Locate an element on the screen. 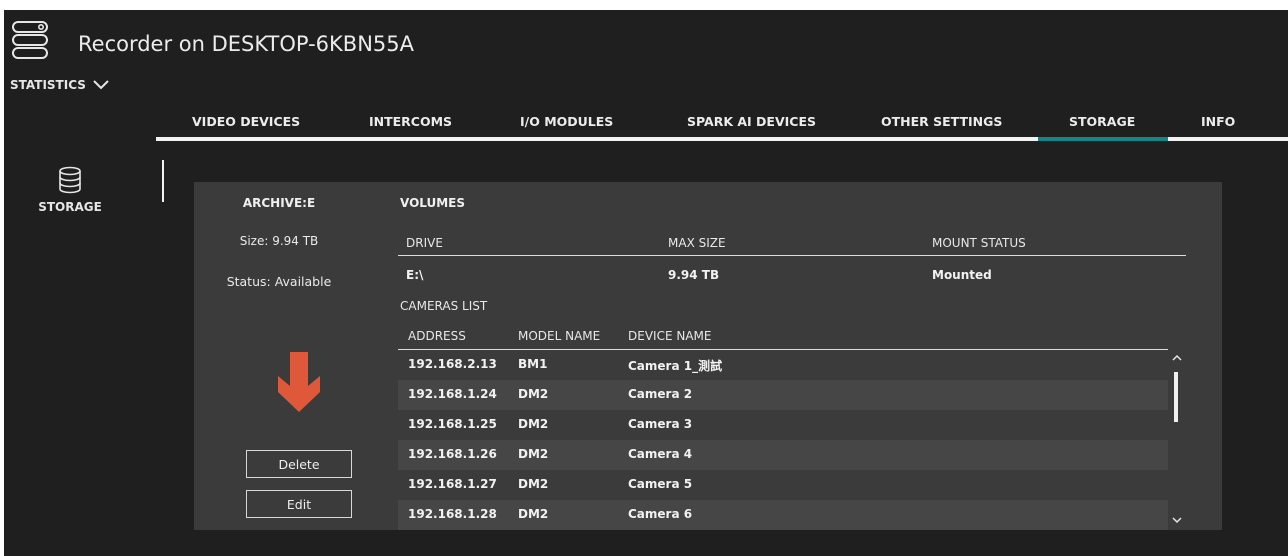 Image resolution: width=1288 pixels, height=556 pixels. camera-address: 192.168.1.24 is located at coordinates (452, 394).